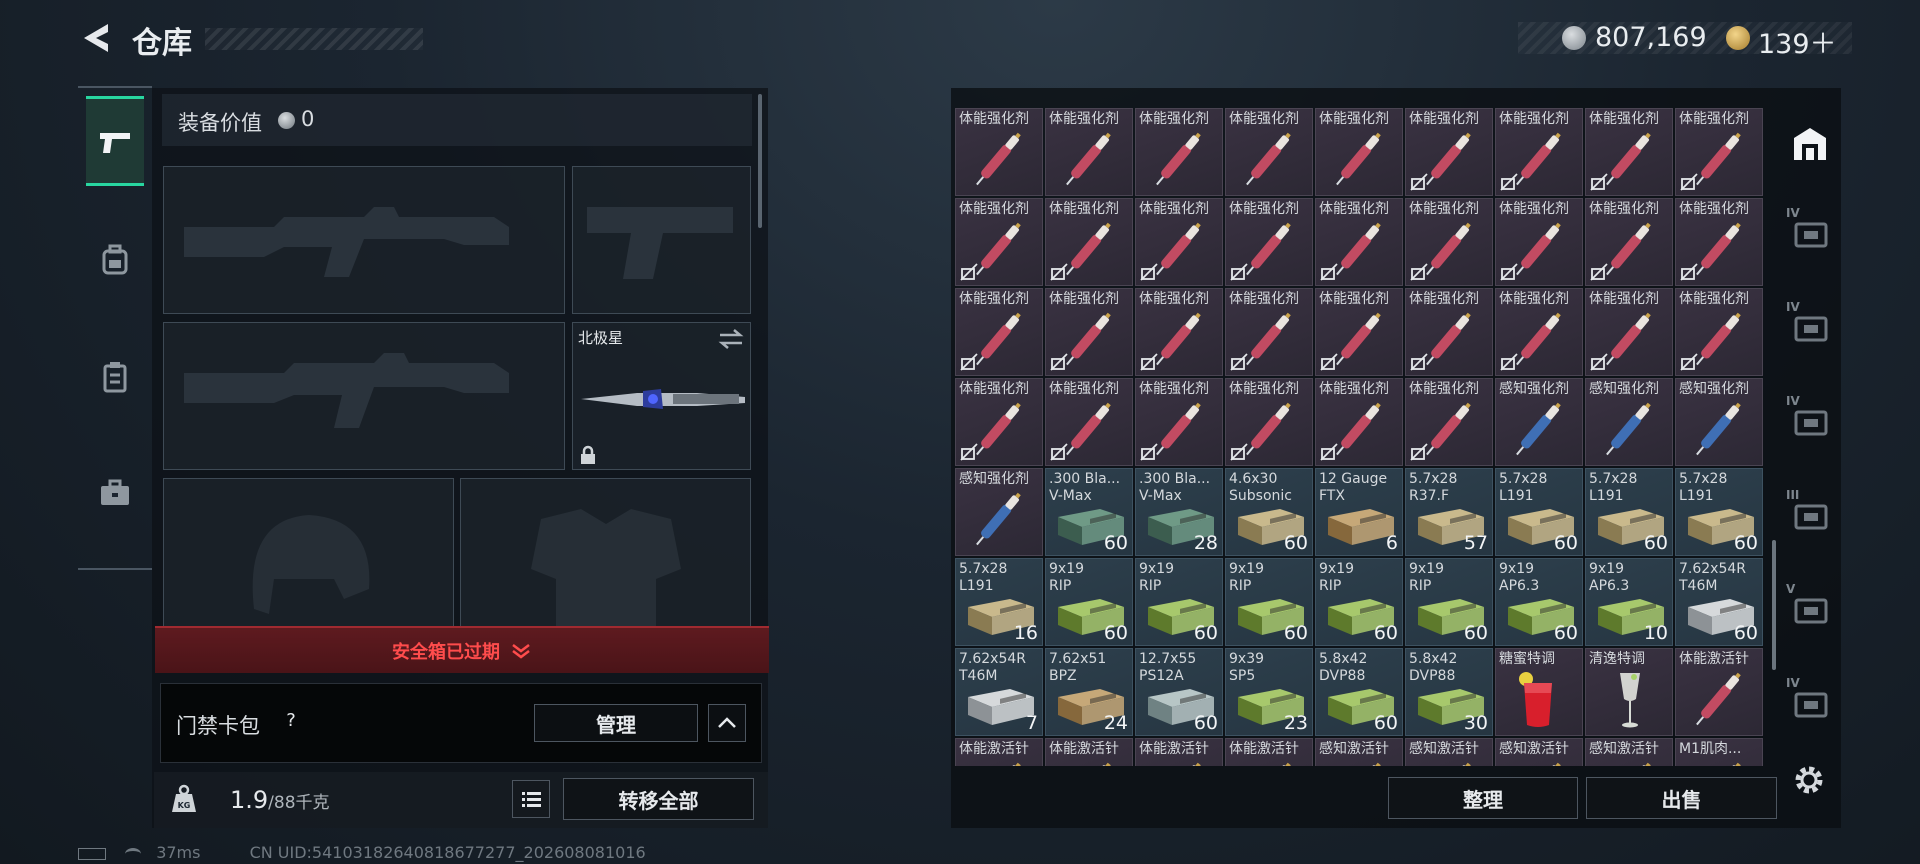 The image size is (1920, 864). What do you see at coordinates (999, 692) in the screenshot?
I see `inventory-item: 7.62x54R T46M 7` at bounding box center [999, 692].